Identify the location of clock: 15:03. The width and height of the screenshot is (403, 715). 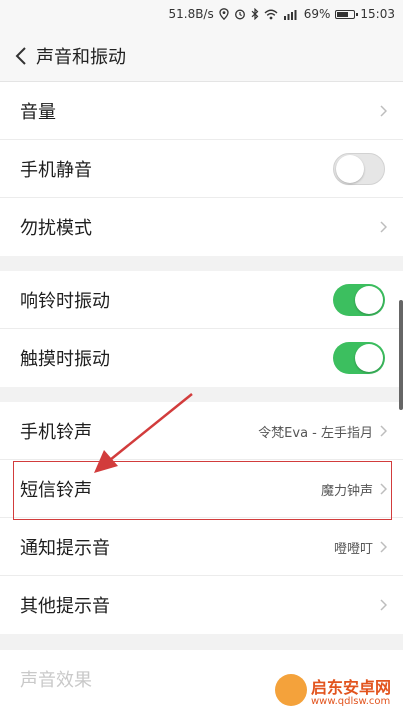
(377, 14).